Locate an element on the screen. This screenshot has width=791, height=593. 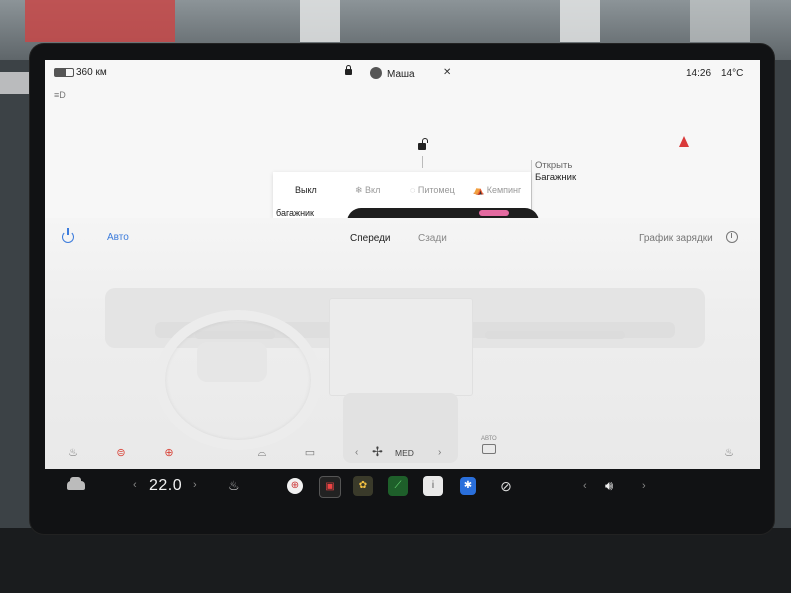
fan-icon: ✢ is located at coordinates (377, 451).